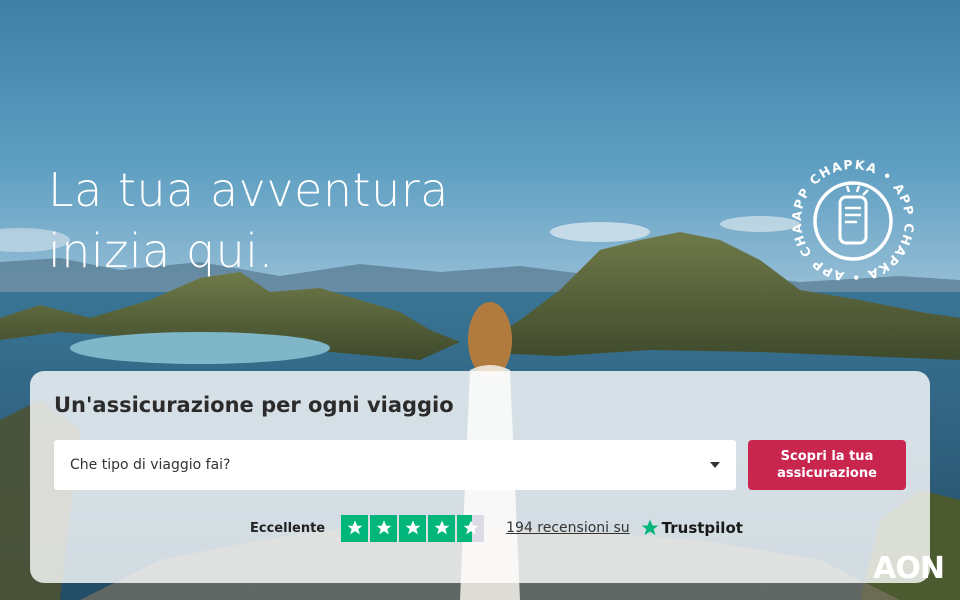  I want to click on trip-type-select: Che tipo di viaggio fai?, so click(395, 465).